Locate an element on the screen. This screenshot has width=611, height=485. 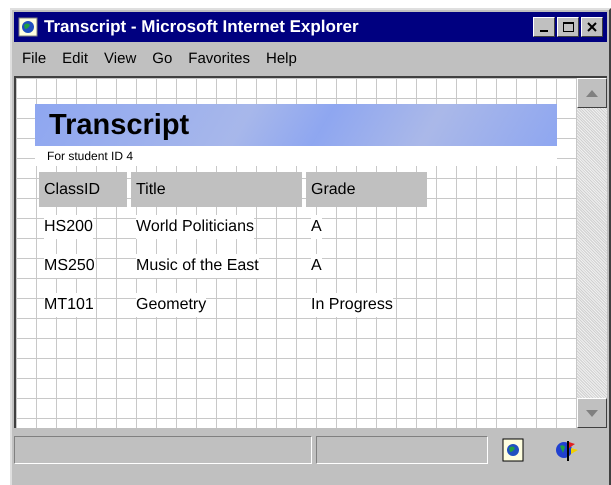
scroll-up-button is located at coordinates (592, 93).